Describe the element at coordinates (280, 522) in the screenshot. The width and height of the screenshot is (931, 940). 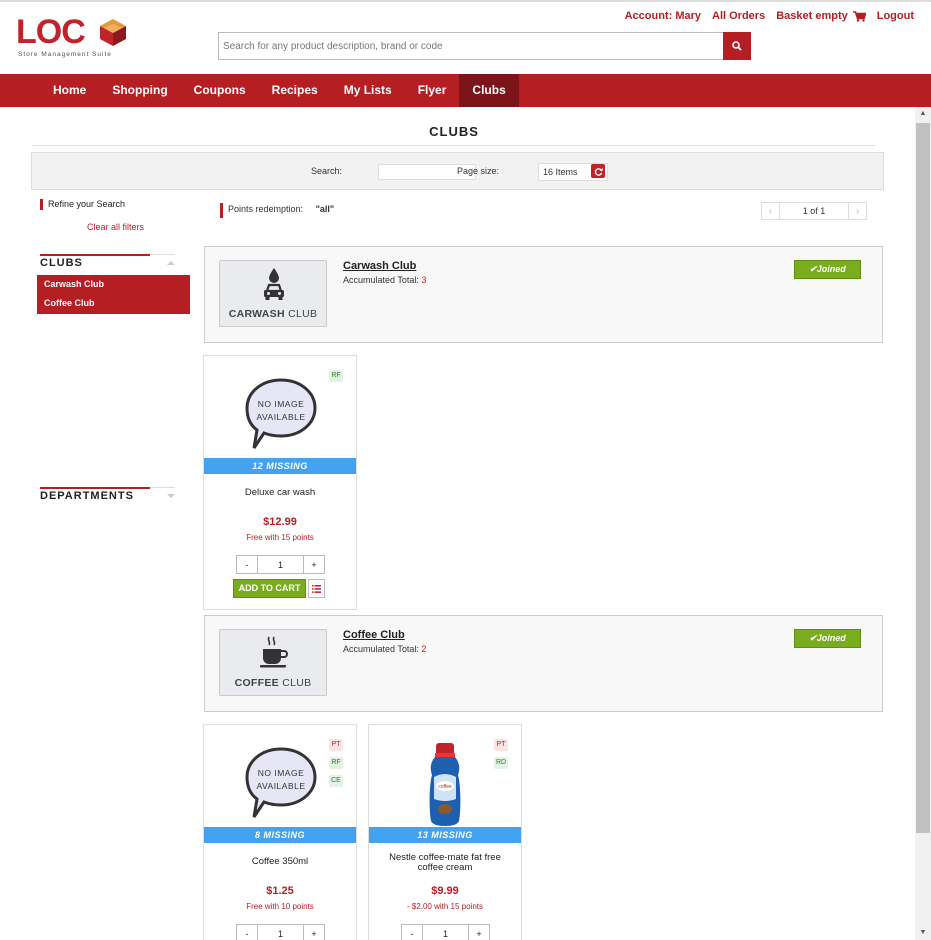
I see `product-price: $12.99` at that location.